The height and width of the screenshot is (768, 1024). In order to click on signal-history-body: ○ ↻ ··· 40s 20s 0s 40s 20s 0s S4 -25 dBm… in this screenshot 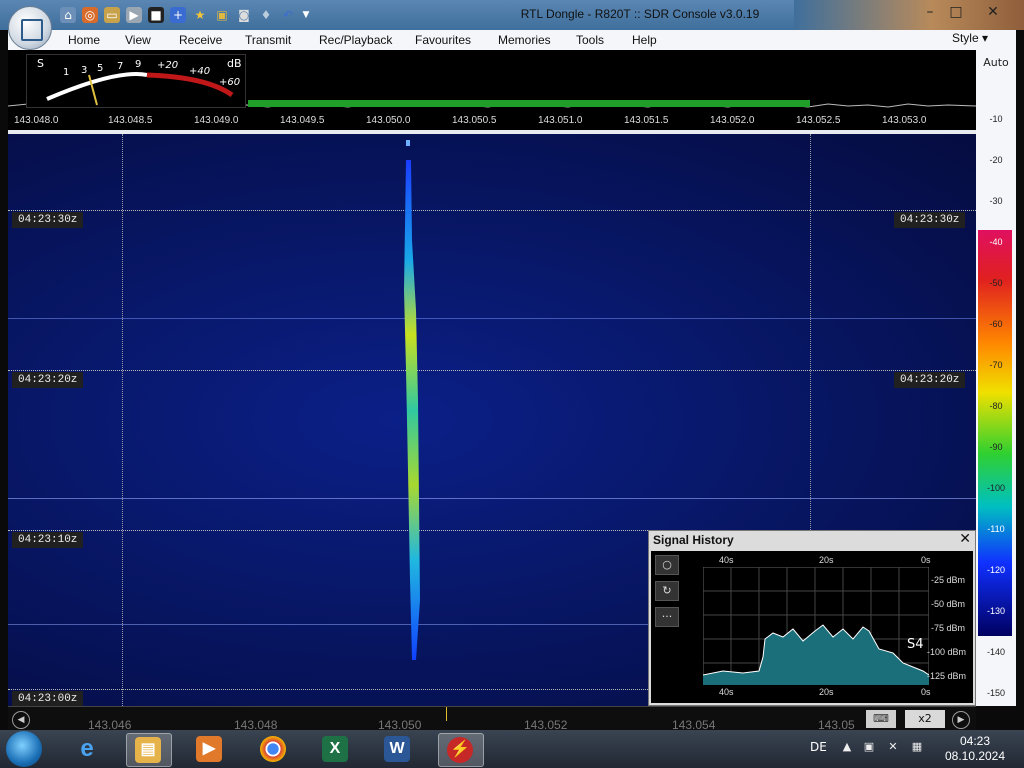, I will do `click(812, 627)`.